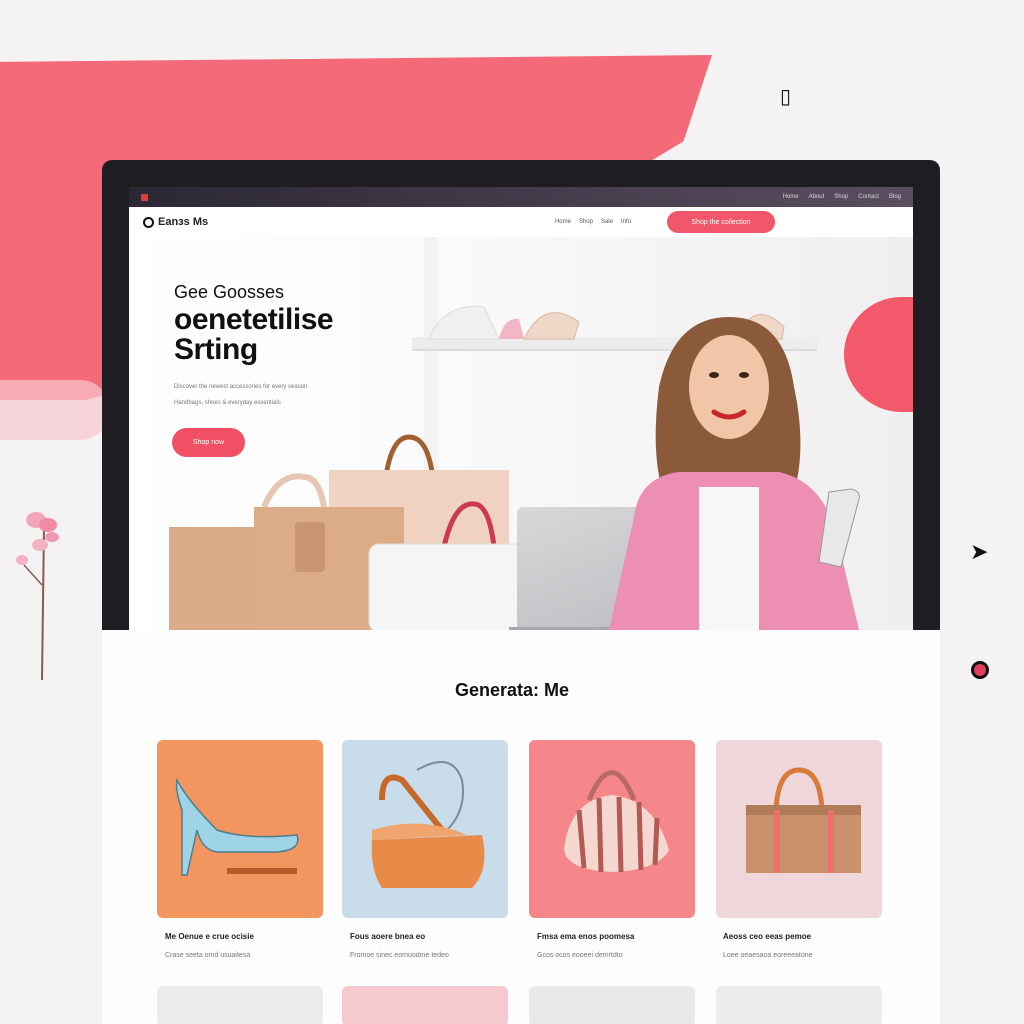 This screenshot has width=1024, height=1024. Describe the element at coordinates (521, 197) in the screenshot. I see `top-bar: Home About Shop Contact Blog` at that location.